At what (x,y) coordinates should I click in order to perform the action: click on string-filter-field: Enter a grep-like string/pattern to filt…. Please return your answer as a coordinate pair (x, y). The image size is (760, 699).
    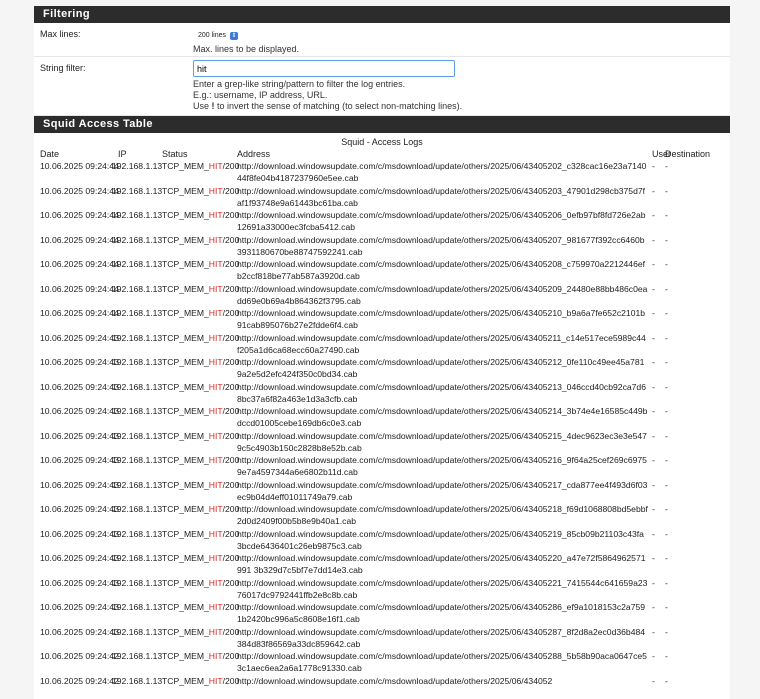
    Looking at the image, I should click on (461, 86).